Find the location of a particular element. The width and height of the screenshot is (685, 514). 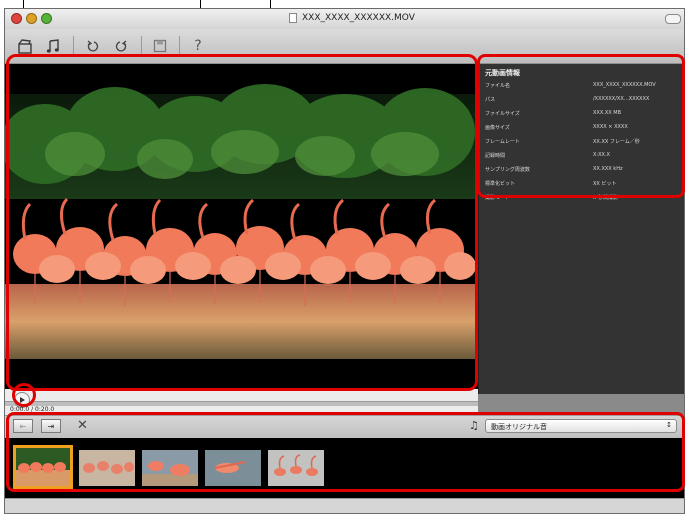

info-row: サンプリング周波数 XX.XXX kHz is located at coordinates (584, 171).